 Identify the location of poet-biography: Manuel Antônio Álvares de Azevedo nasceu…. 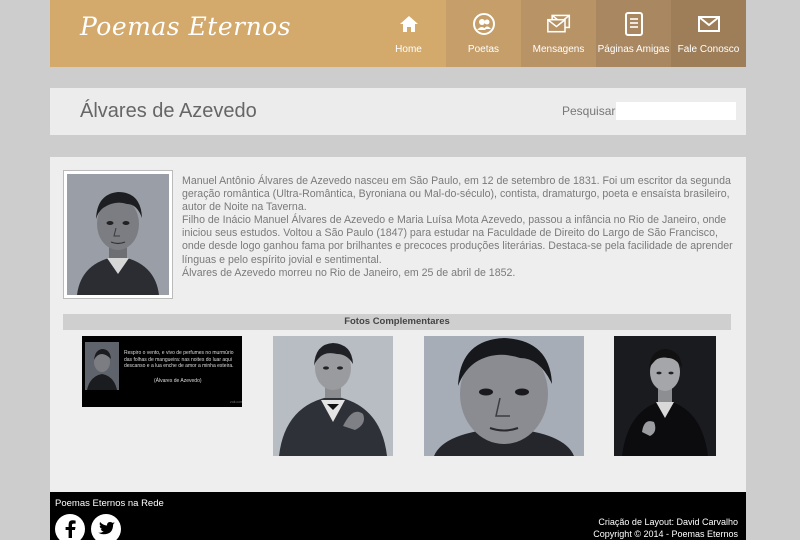
(458, 227).